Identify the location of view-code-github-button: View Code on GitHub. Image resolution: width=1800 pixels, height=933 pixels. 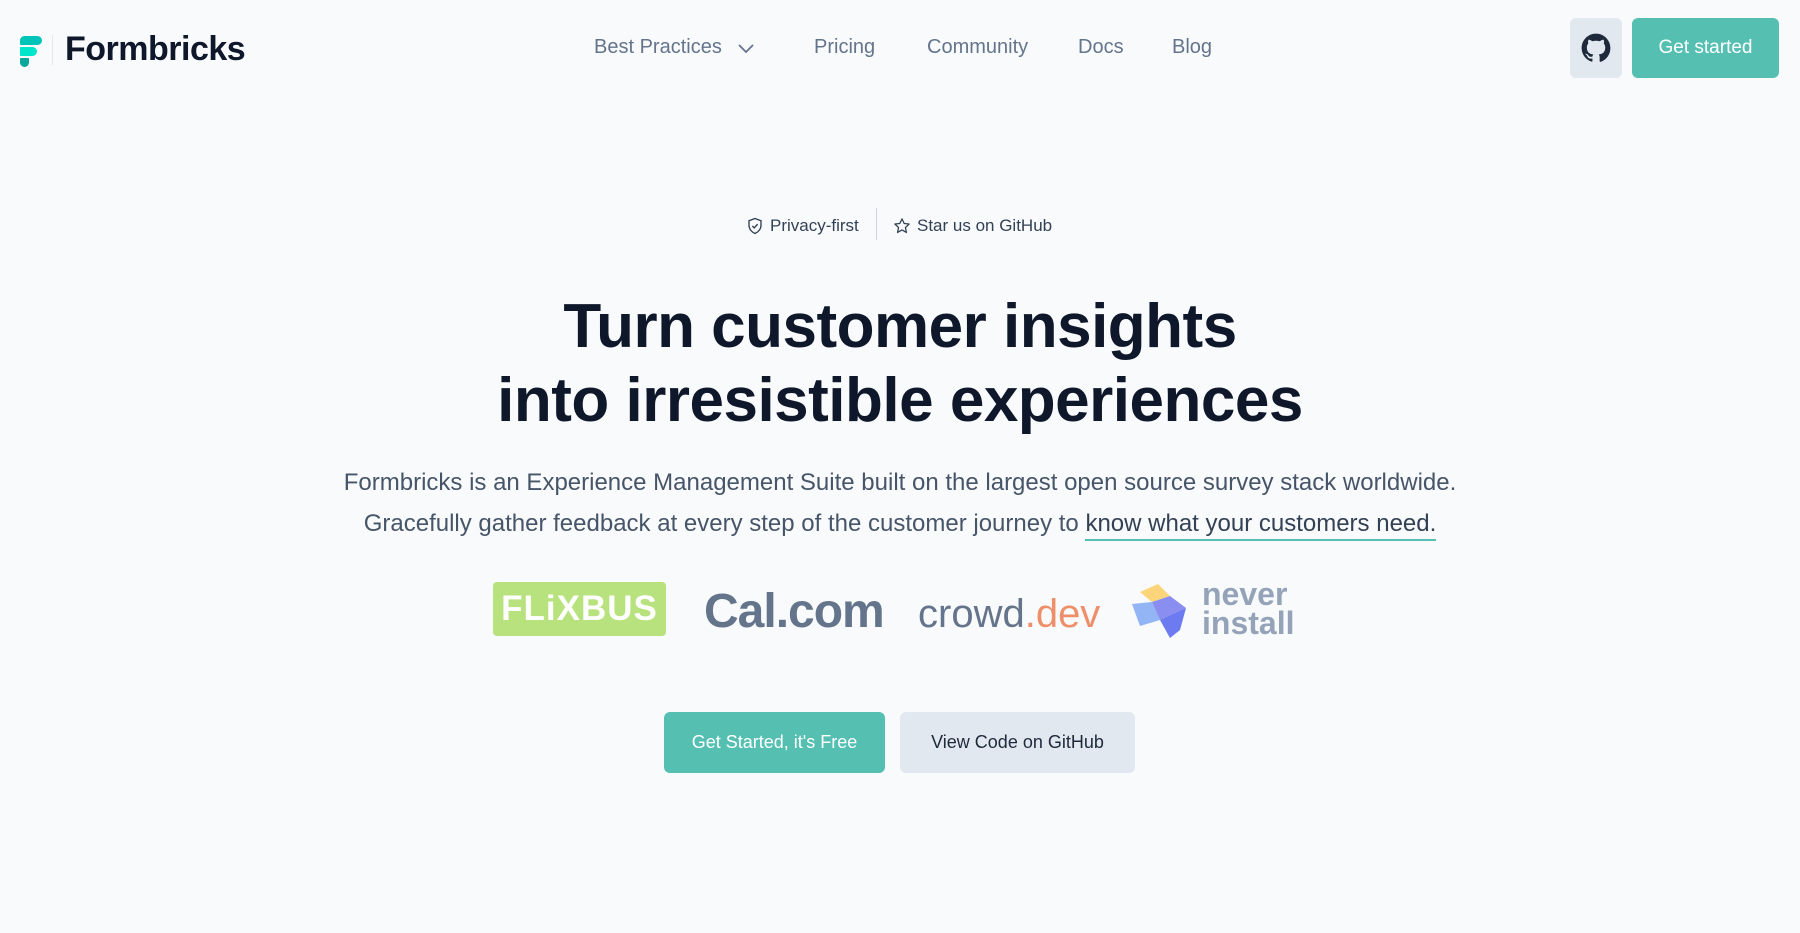
(1017, 742).